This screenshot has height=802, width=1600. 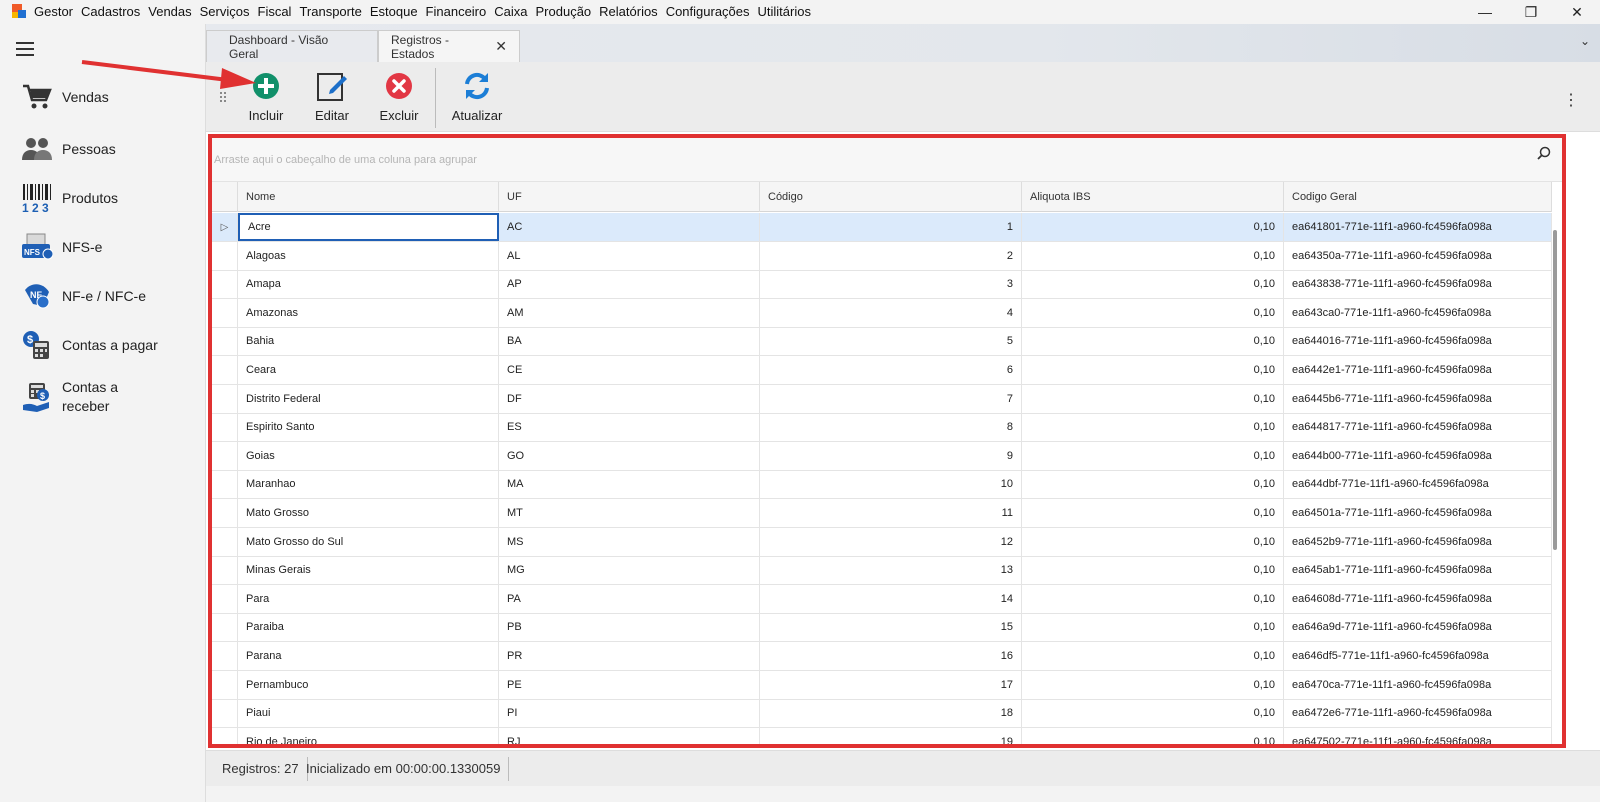 What do you see at coordinates (368, 227) in the screenshot?
I see `cell-nome: Acre` at bounding box center [368, 227].